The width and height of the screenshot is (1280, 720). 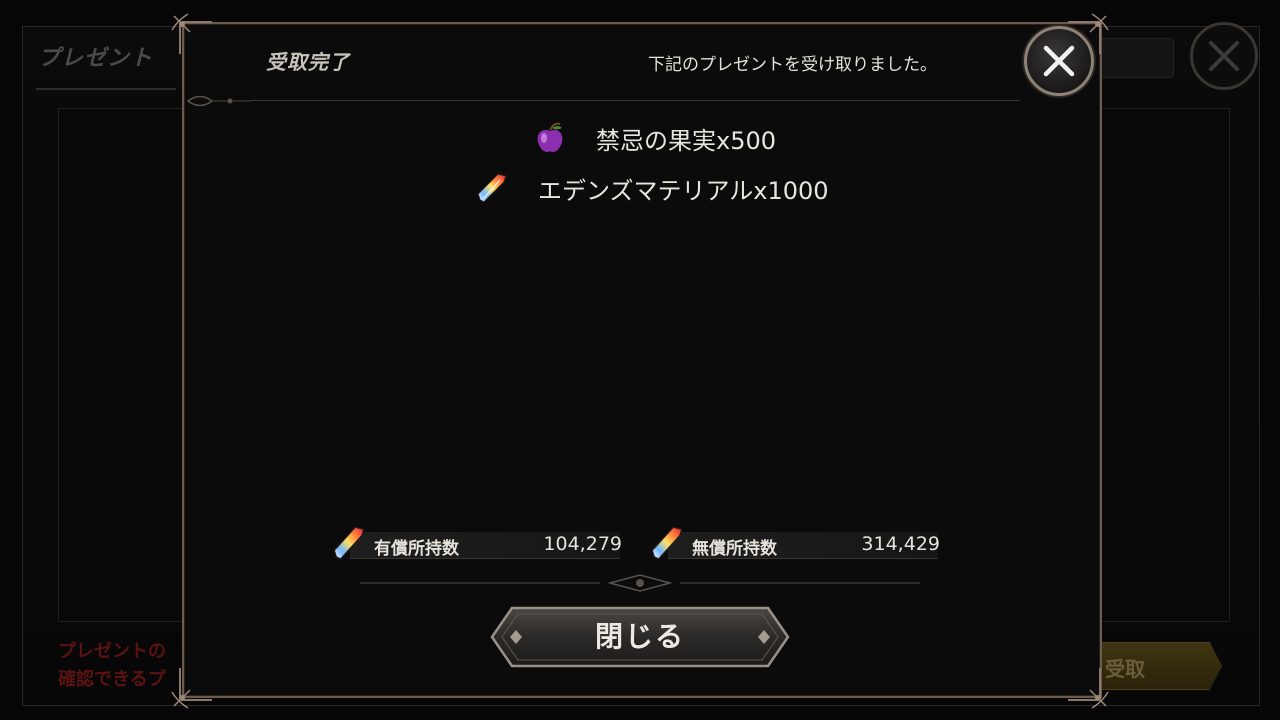 What do you see at coordinates (640, 583) in the screenshot?
I see `footer-divider-ornament` at bounding box center [640, 583].